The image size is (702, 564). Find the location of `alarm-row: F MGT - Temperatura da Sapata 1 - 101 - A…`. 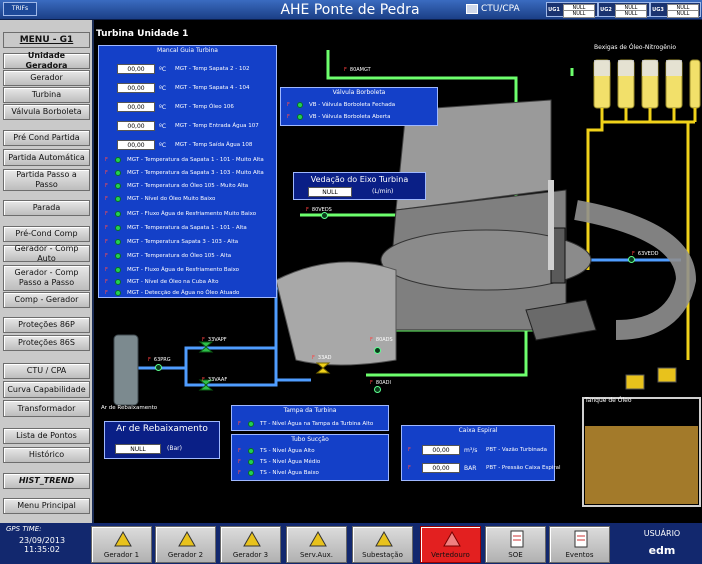

alarm-row: F MGT - Temperatura da Sapata 1 - 101 - A… is located at coordinates (176, 228).